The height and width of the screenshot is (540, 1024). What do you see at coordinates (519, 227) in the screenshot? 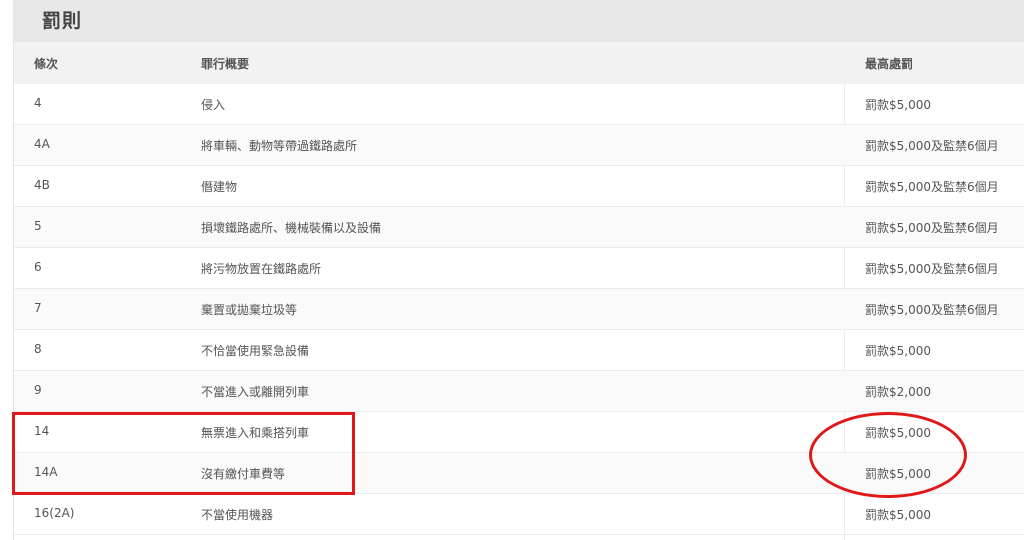
I see `table-row: 5 損壞鐵路處所、機械裝備以及設備 罰款$5,000及監禁6個月` at bounding box center [519, 227].